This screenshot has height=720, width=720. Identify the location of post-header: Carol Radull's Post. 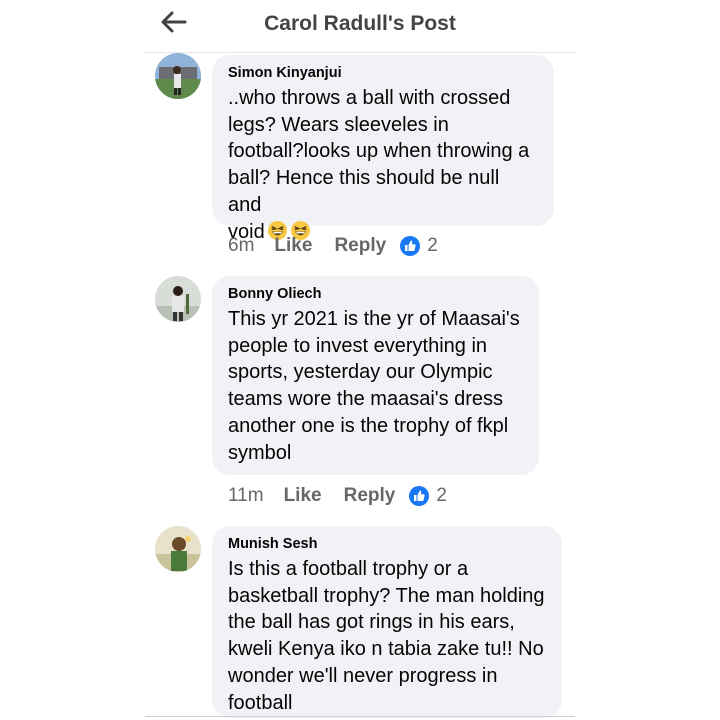
(360, 26).